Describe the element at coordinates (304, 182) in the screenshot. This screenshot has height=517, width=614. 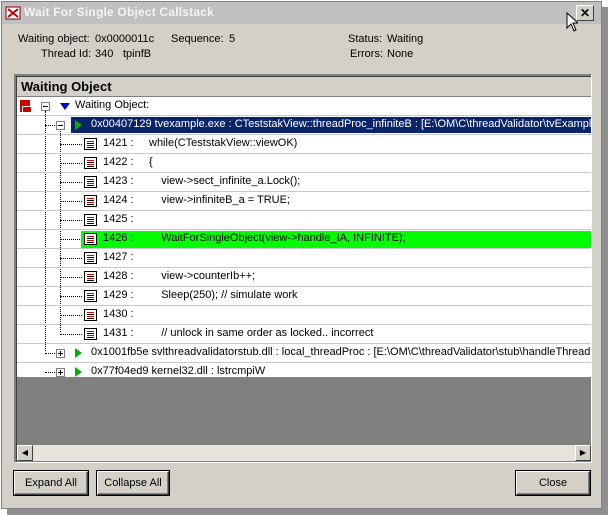
I see `source-line-row: 1423 : view->sect_infinite_a.Lock();` at that location.